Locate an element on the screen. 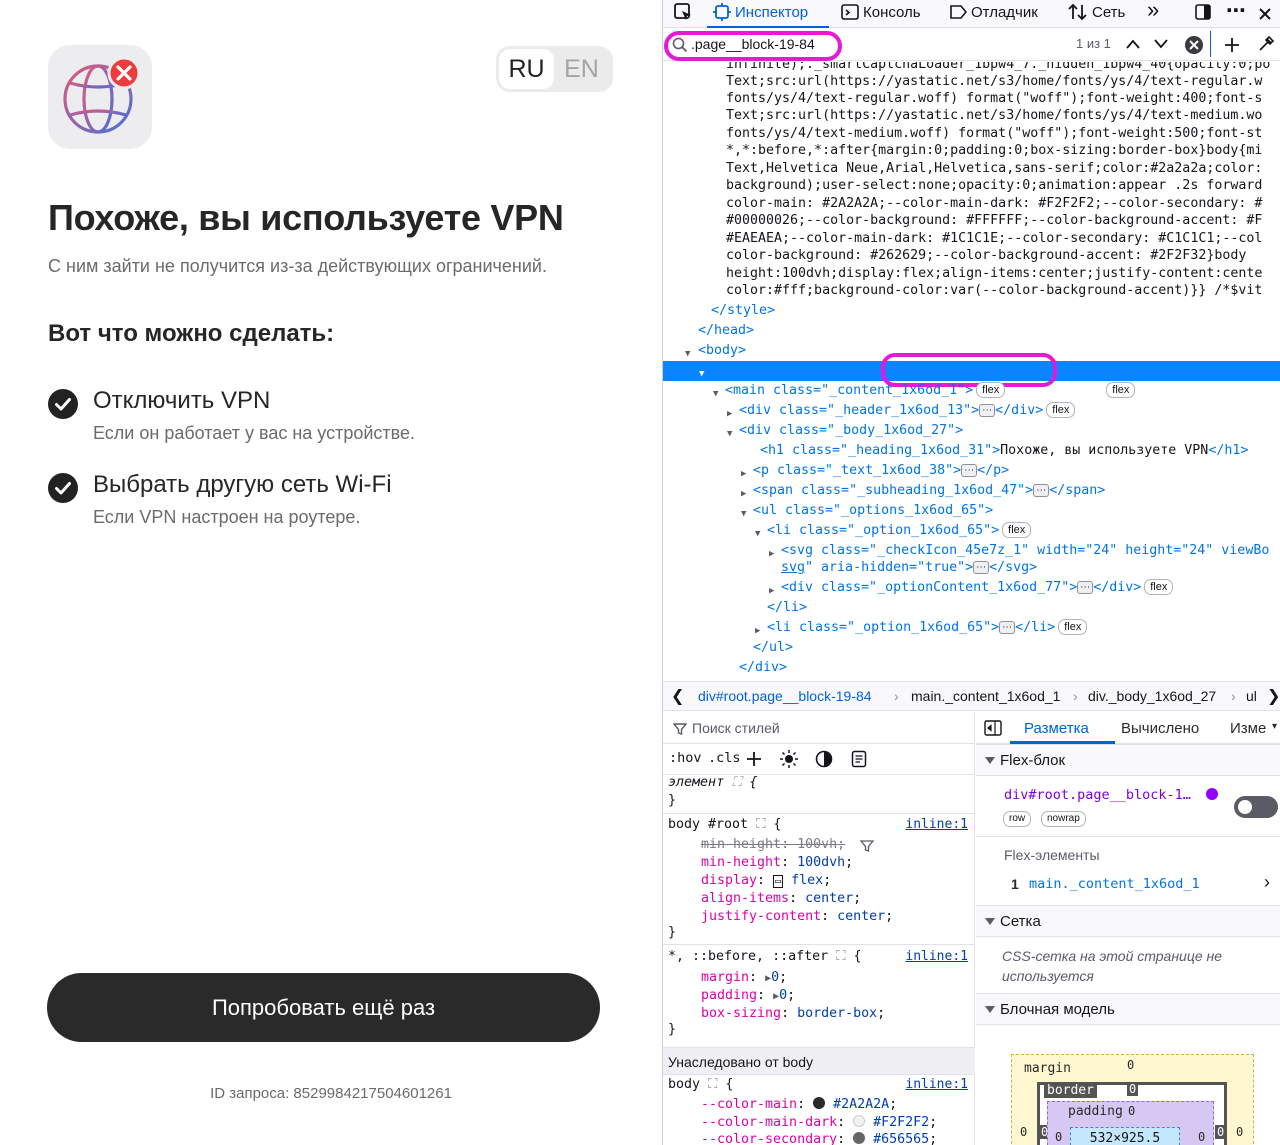  breadcrumb-back-icon: ❮ is located at coordinates (677, 696).